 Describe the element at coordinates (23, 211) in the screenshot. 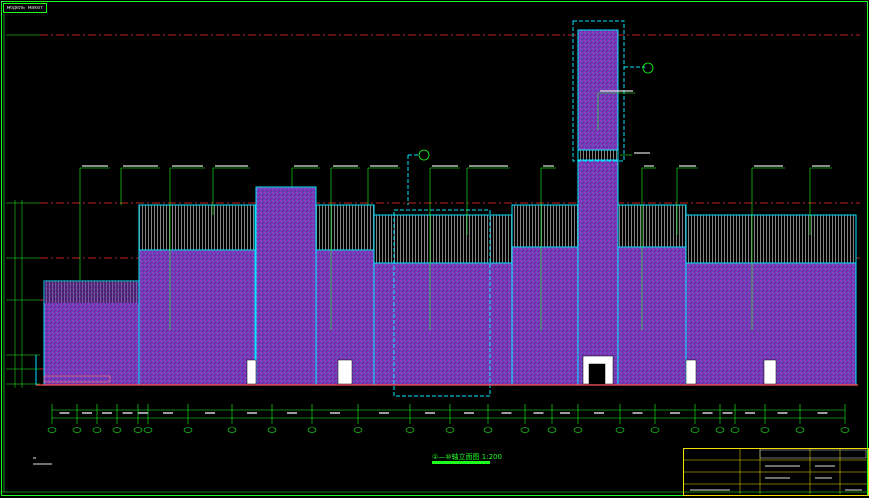

I see `level-lines` at that location.